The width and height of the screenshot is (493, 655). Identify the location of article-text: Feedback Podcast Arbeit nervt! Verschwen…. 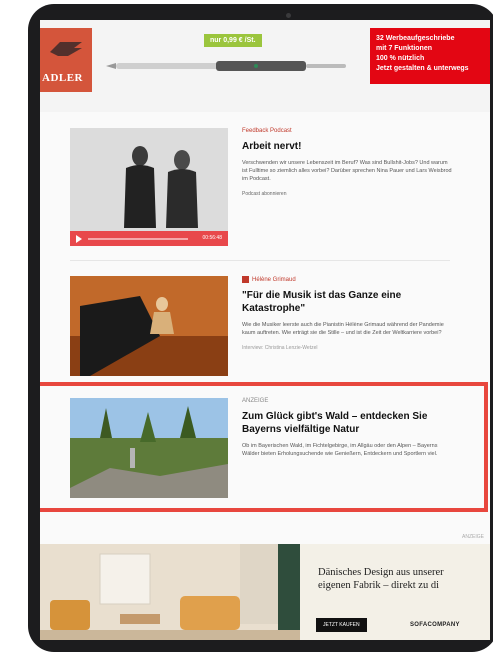
(347, 162).